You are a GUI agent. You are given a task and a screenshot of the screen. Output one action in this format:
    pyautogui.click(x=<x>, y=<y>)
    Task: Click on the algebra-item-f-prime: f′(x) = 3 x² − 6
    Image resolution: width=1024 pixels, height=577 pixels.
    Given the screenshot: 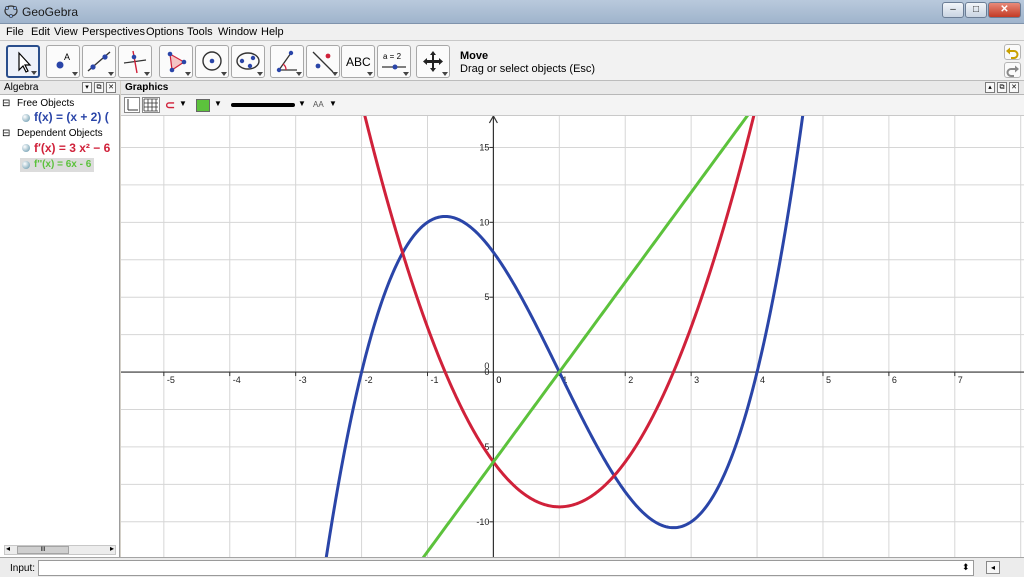 What is the action you would take?
    pyautogui.click(x=72, y=148)
    